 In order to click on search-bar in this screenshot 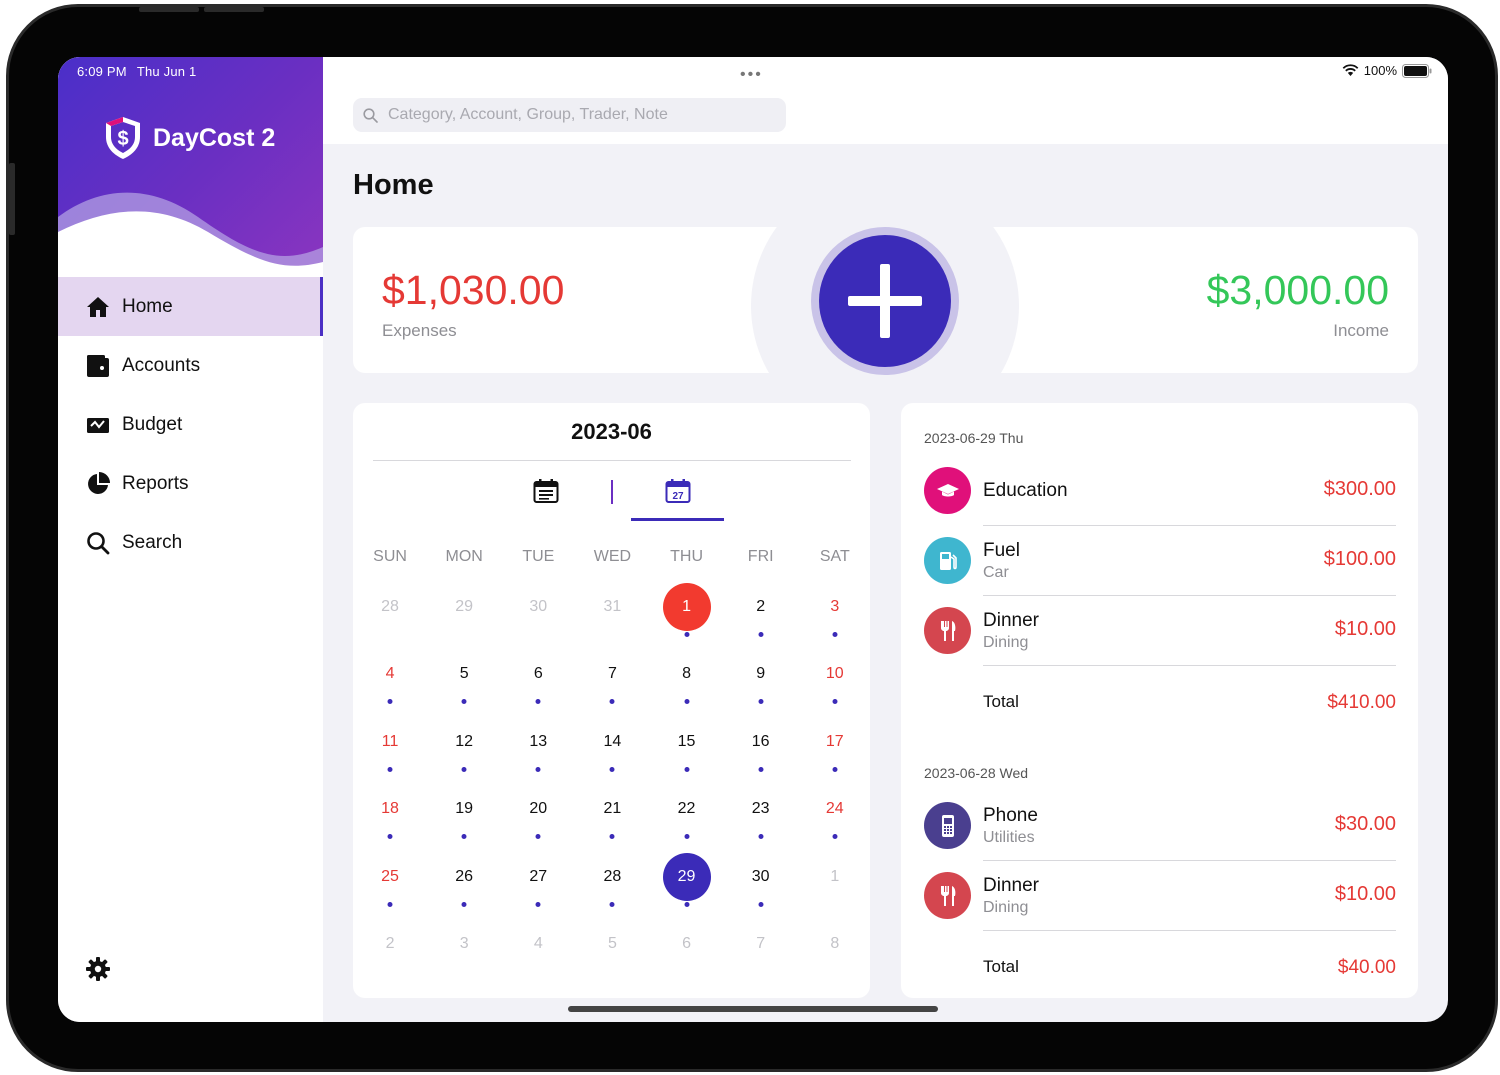, I will do `click(569, 115)`.